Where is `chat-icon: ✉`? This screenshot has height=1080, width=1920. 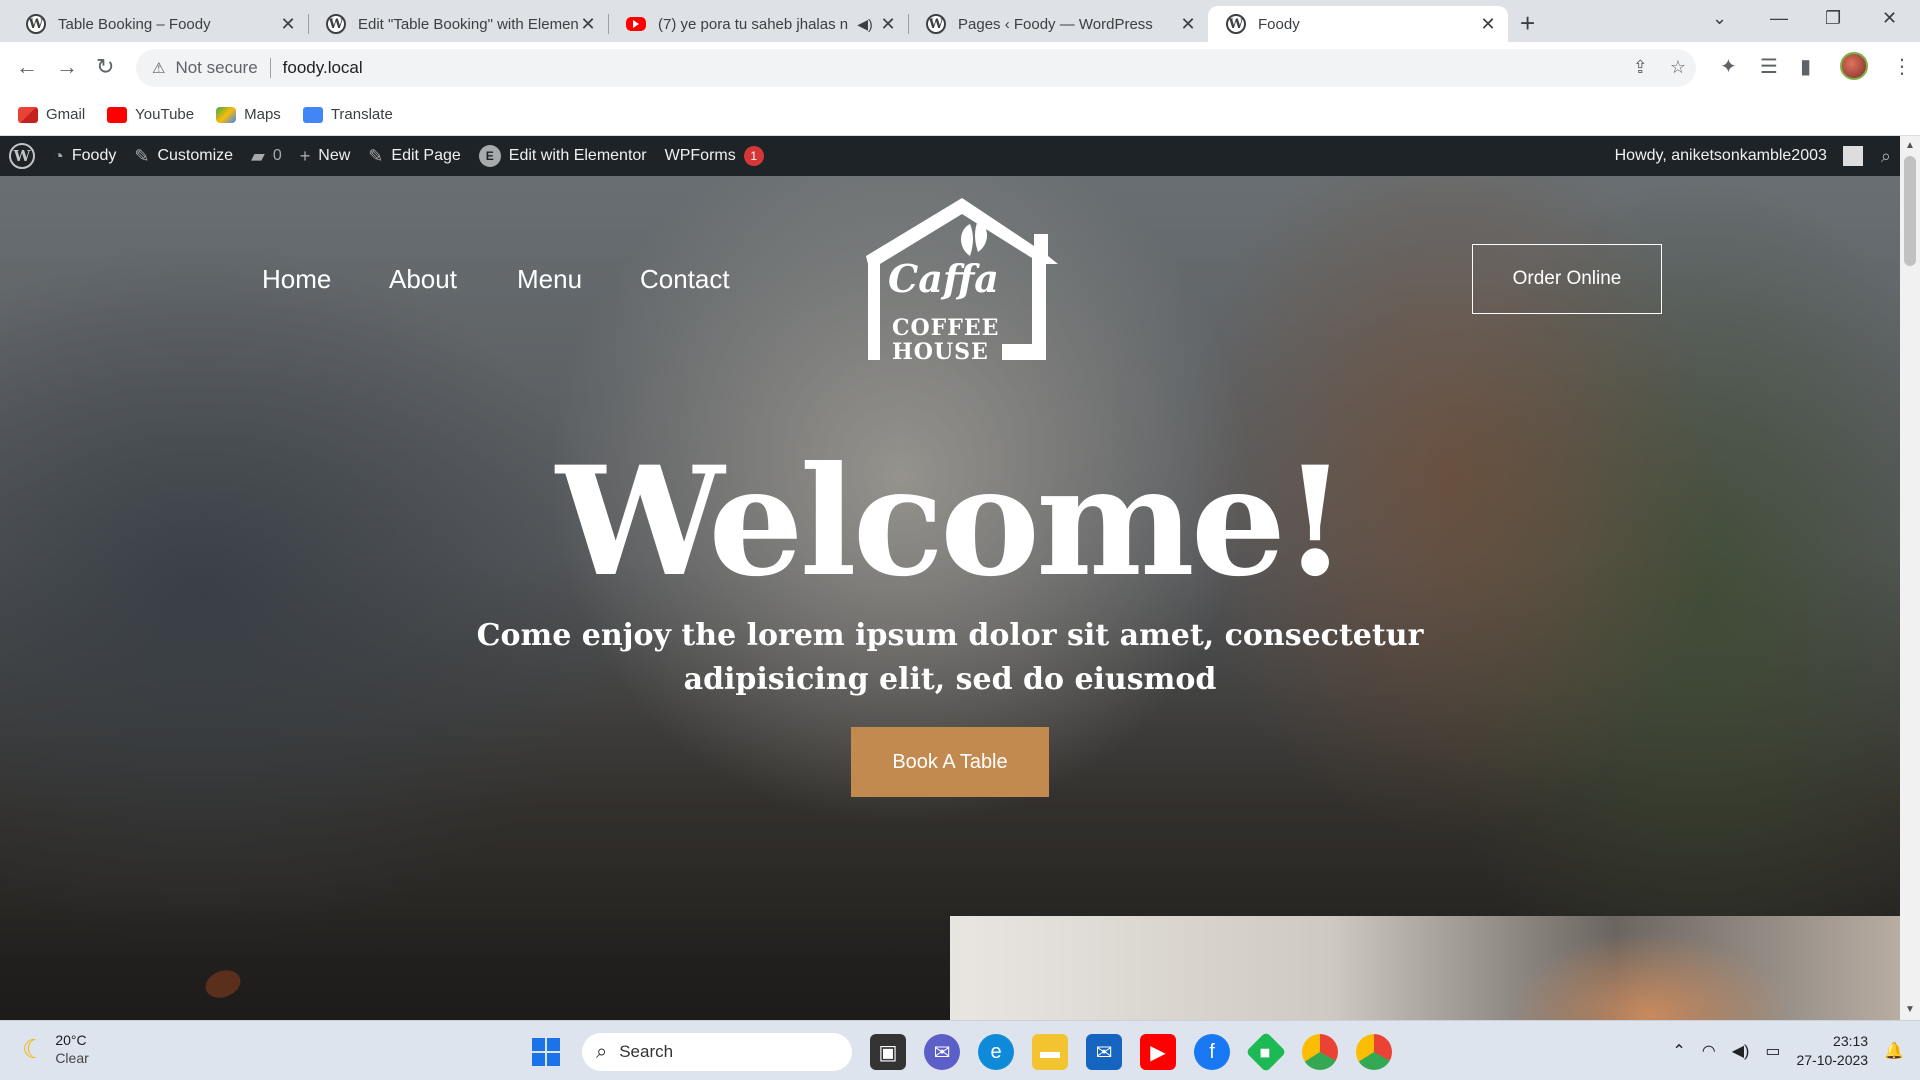
chat-icon: ✉ is located at coordinates (942, 1052).